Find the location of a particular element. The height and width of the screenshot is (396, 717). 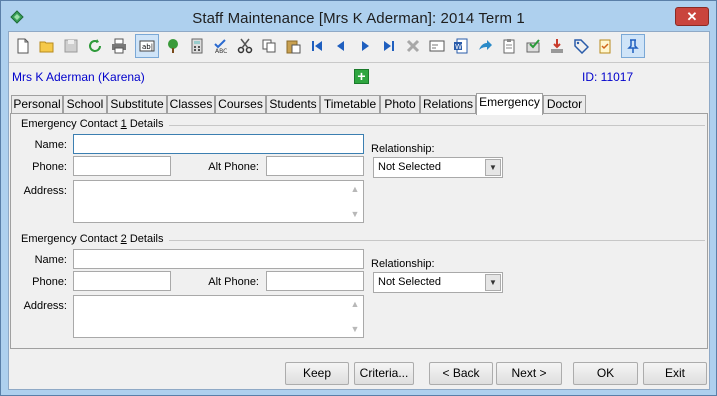

card-icon is located at coordinates (437, 46).